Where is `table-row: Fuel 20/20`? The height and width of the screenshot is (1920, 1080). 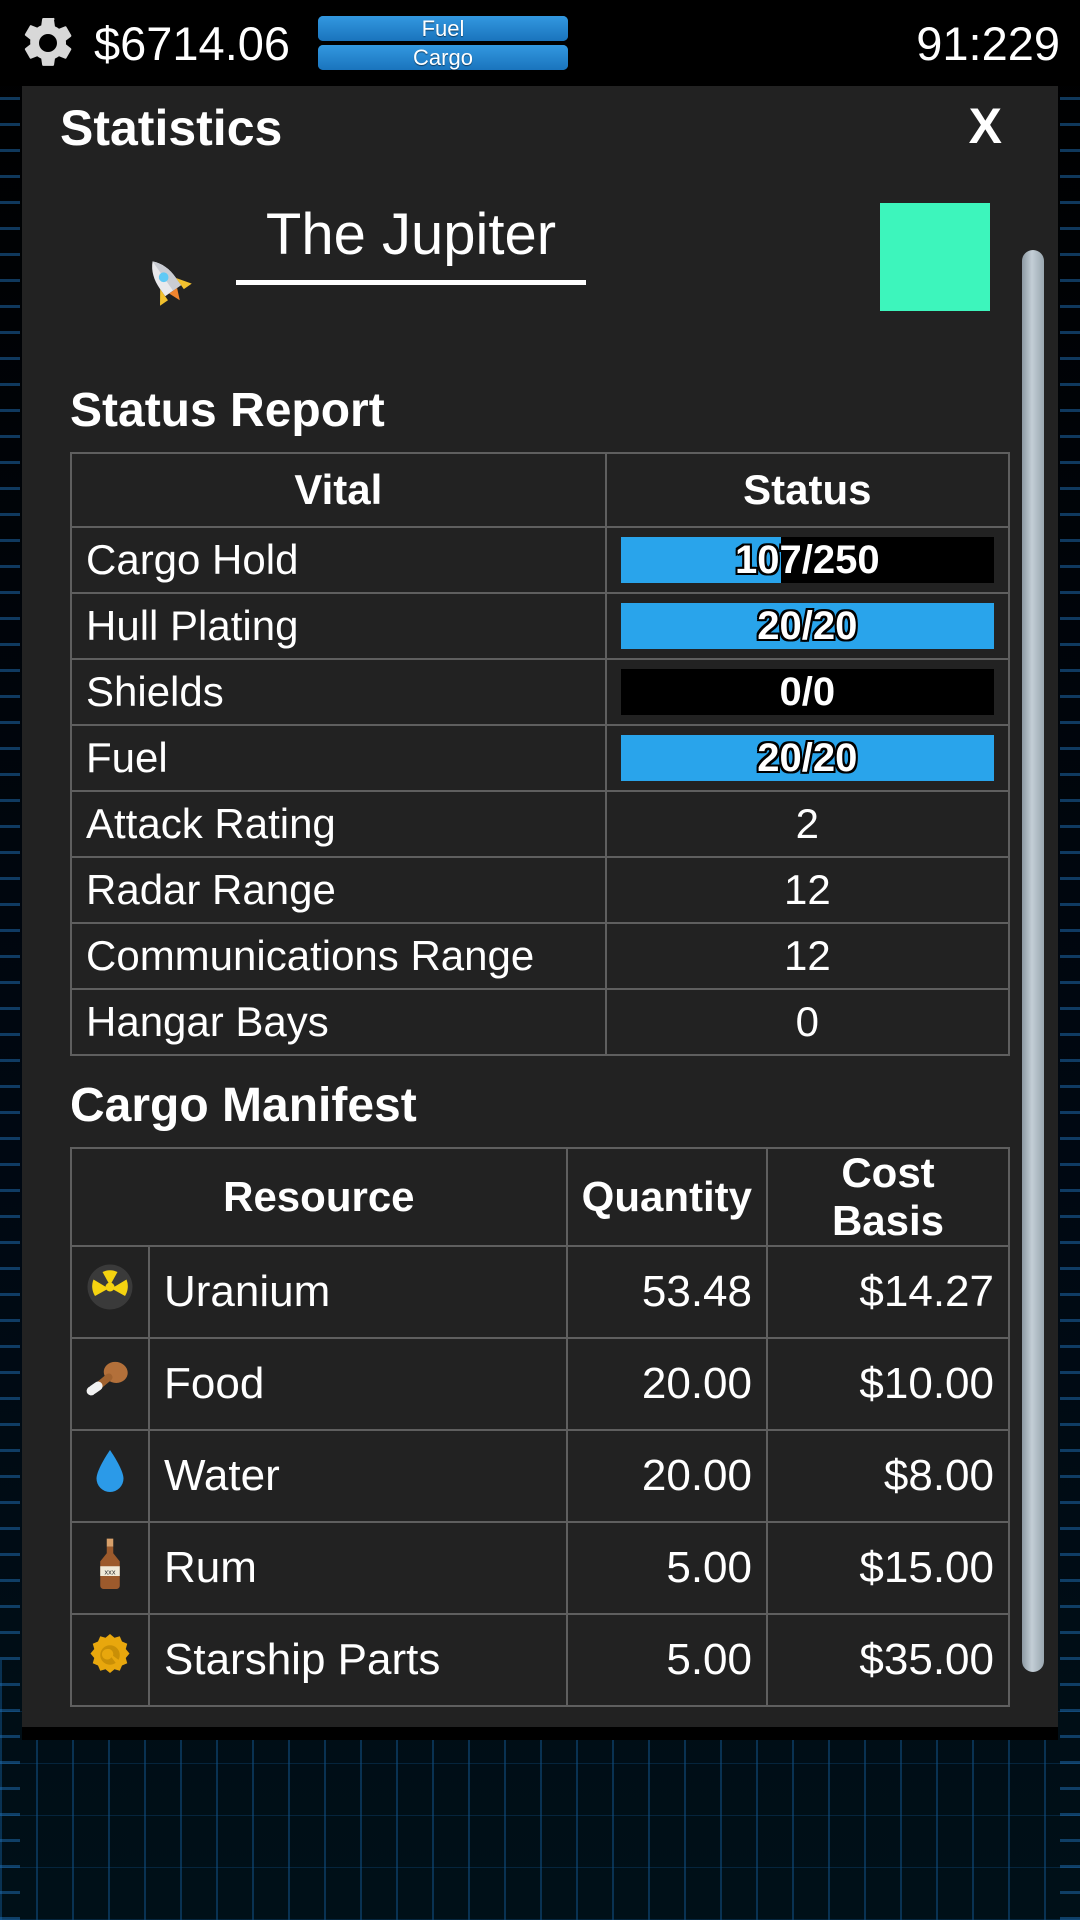
table-row: Fuel 20/20 is located at coordinates (540, 758).